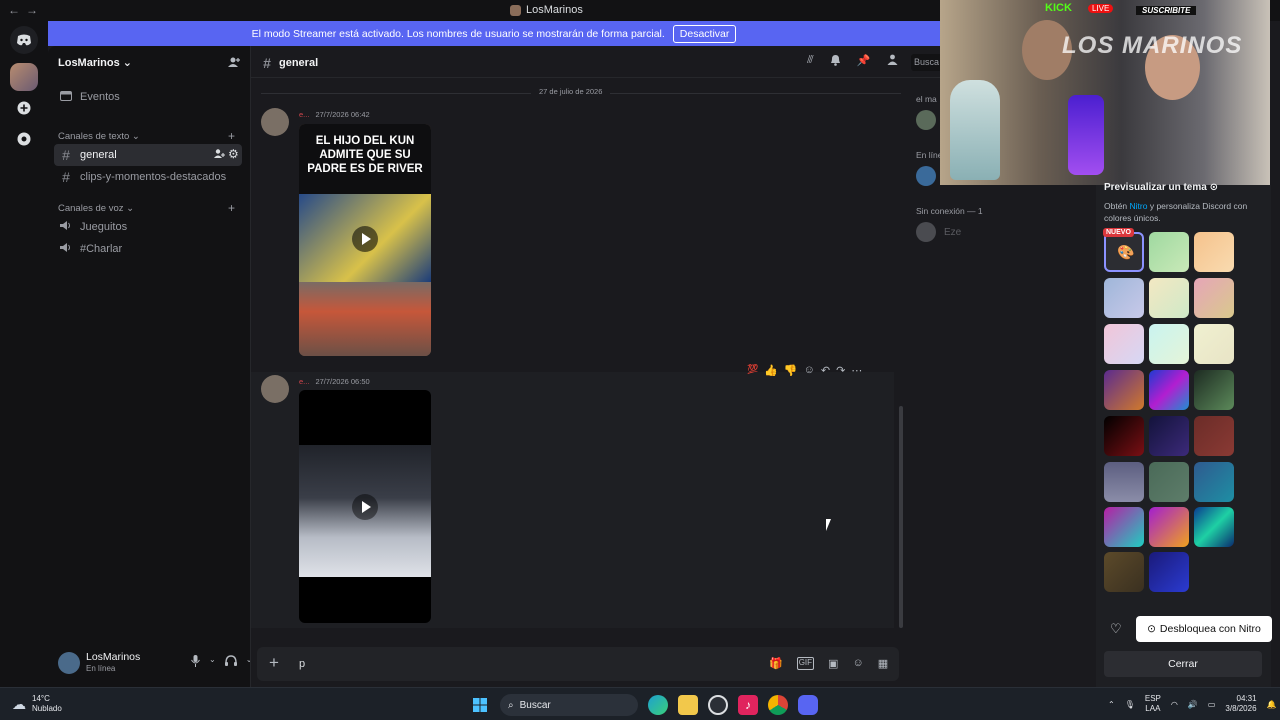  Describe the element at coordinates (234, 63) in the screenshot. I see `invite-icon` at that location.